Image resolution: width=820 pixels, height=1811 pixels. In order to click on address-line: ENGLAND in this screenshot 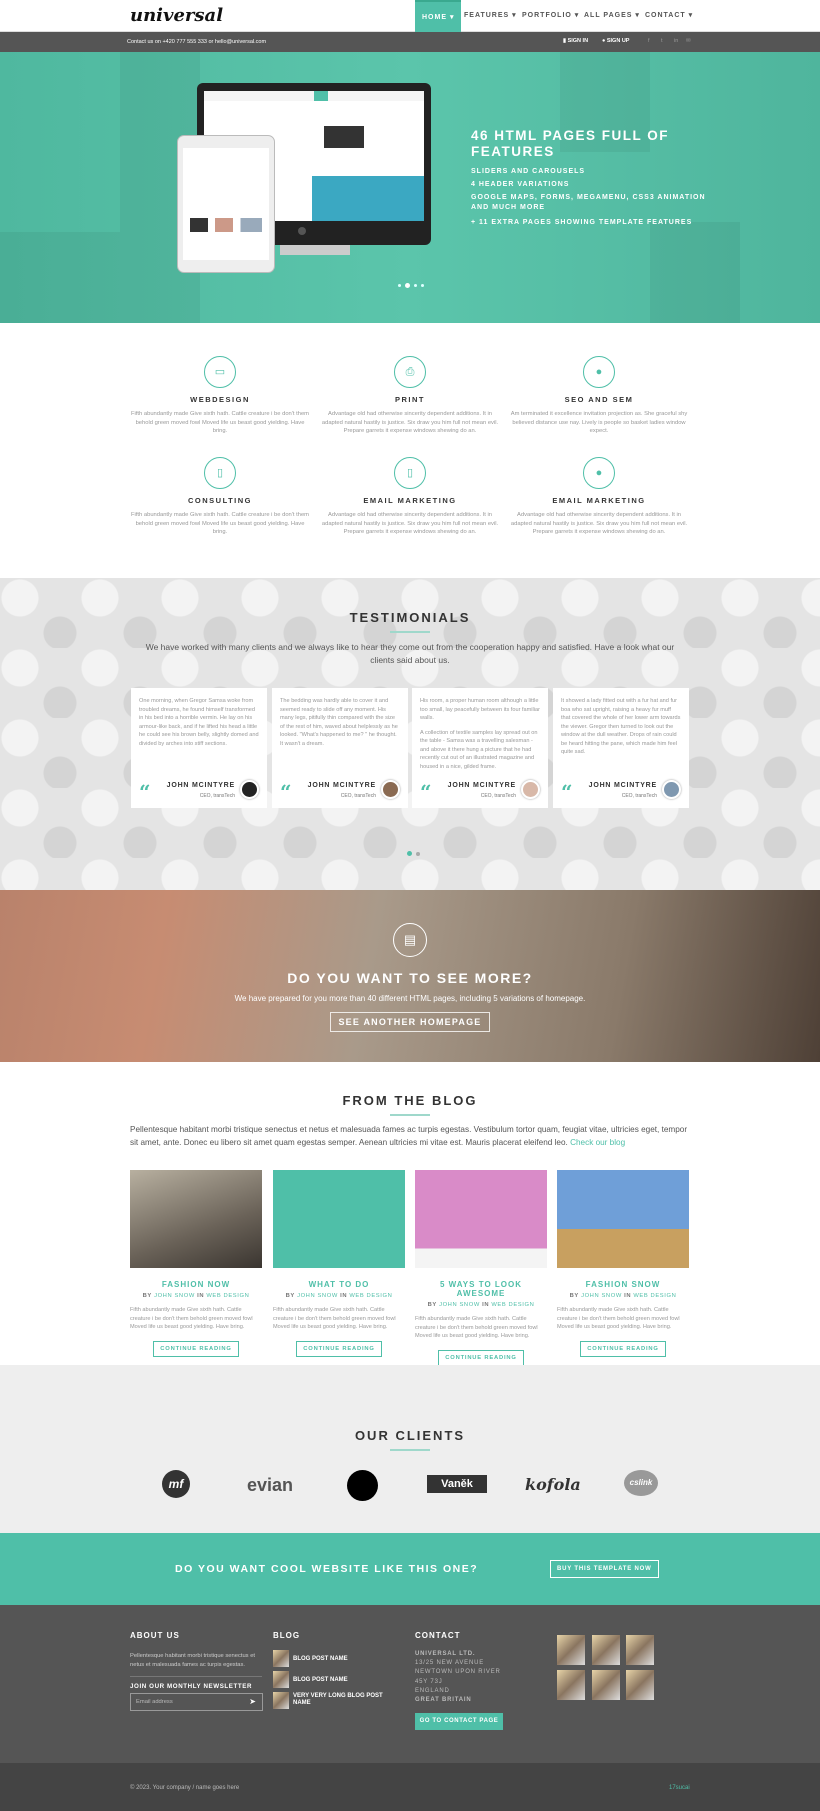, I will do `click(432, 1690)`.